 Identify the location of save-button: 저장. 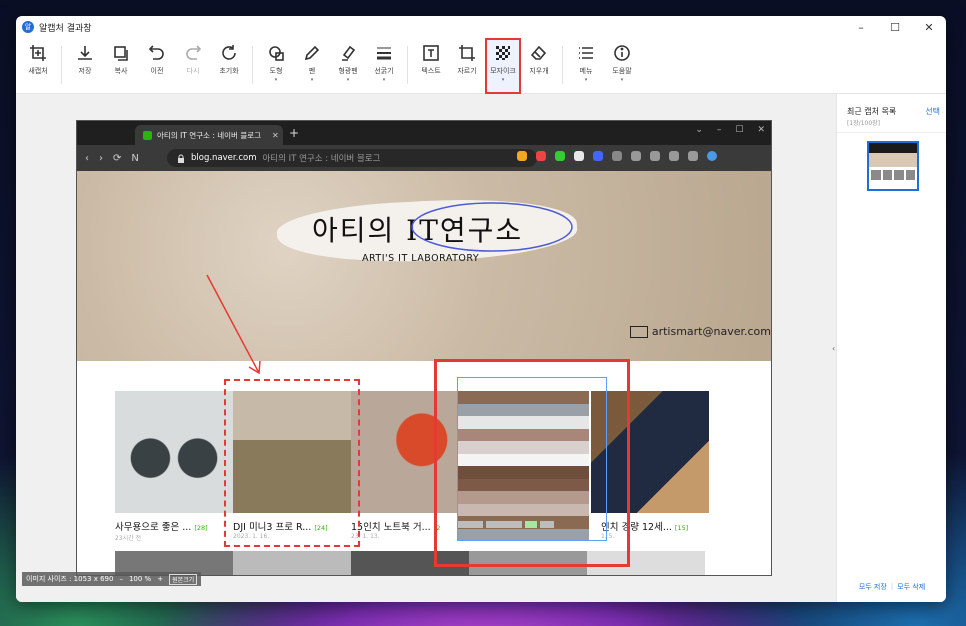
(85, 66).